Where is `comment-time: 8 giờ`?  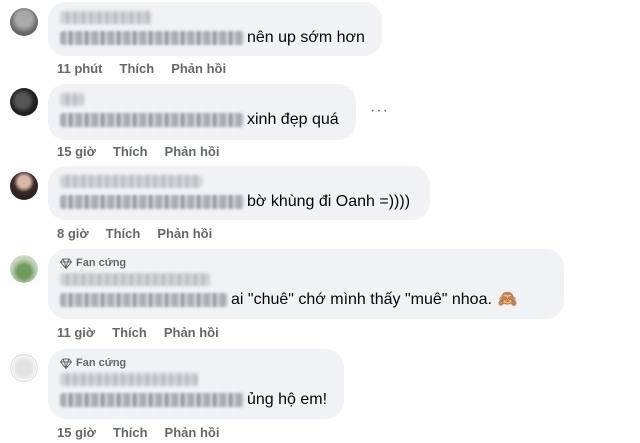 comment-time: 8 giờ is located at coordinates (73, 233).